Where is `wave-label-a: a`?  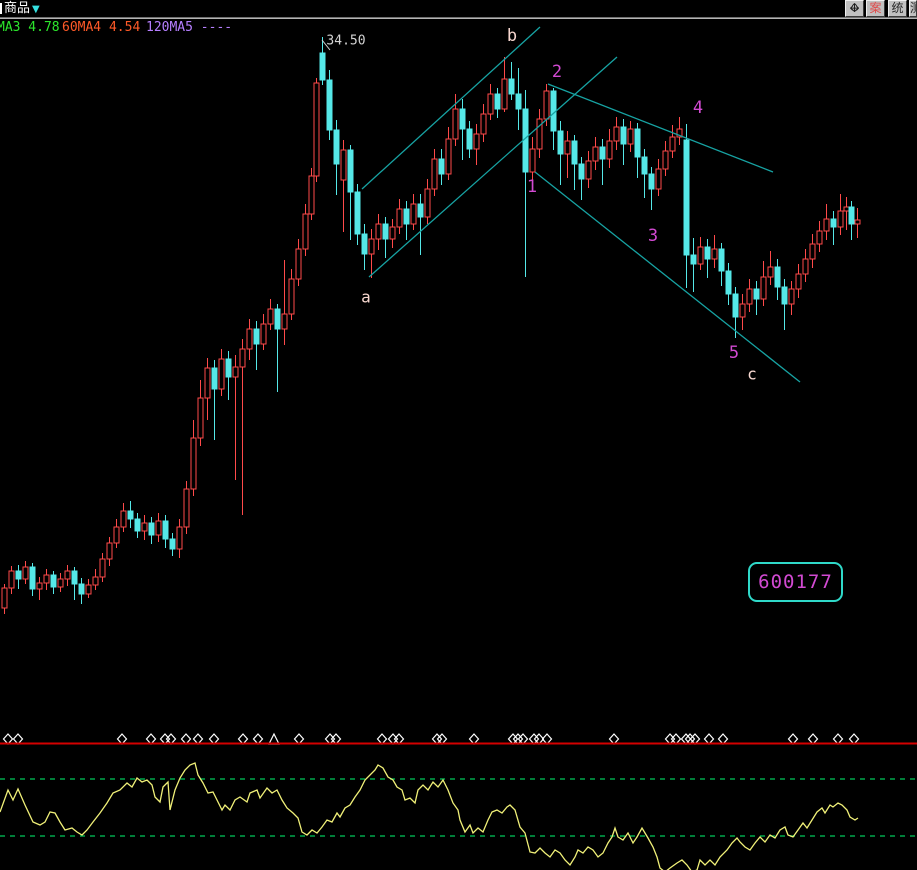 wave-label-a: a is located at coordinates (366, 297).